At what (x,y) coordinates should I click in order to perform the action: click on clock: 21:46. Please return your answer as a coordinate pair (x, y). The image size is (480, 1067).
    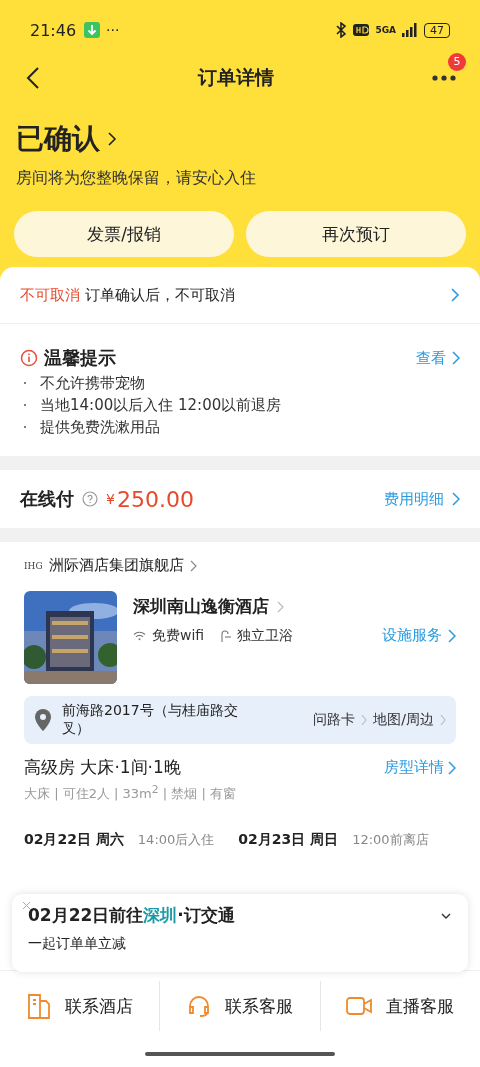
    Looking at the image, I should click on (53, 30).